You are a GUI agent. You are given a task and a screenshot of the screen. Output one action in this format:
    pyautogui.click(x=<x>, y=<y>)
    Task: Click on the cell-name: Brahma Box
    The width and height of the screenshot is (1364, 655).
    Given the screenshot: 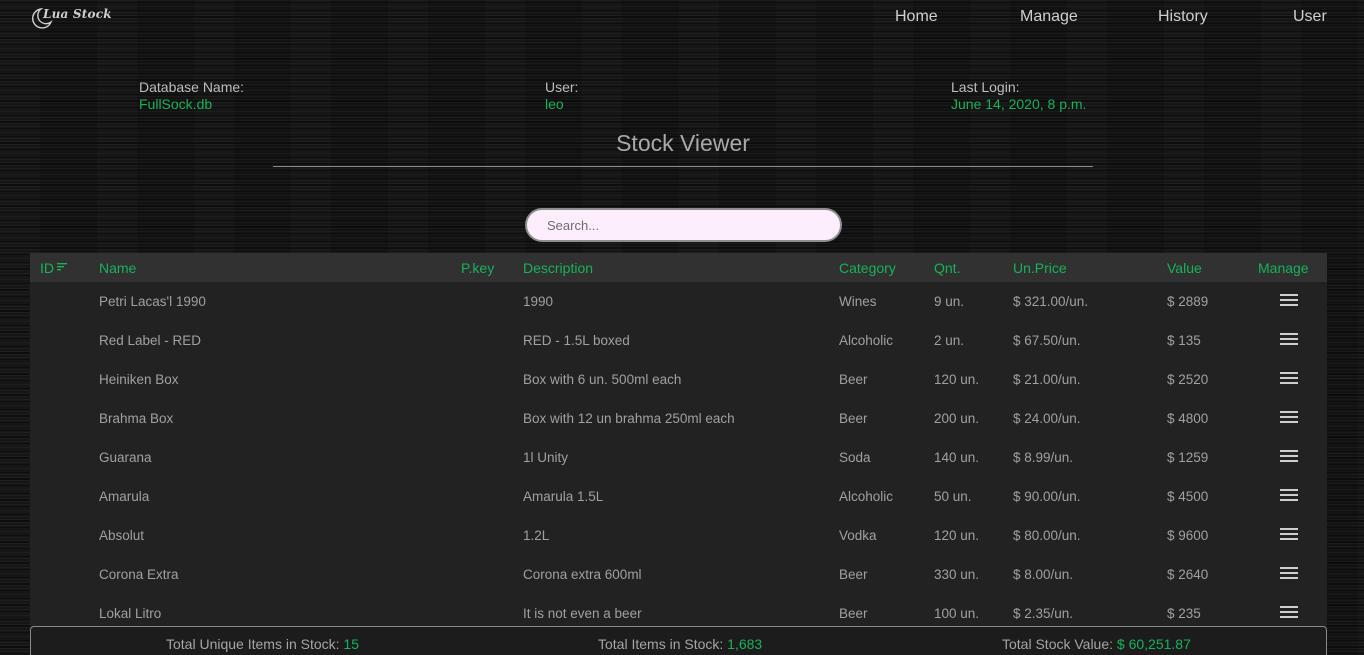 What is the action you would take?
    pyautogui.click(x=136, y=418)
    